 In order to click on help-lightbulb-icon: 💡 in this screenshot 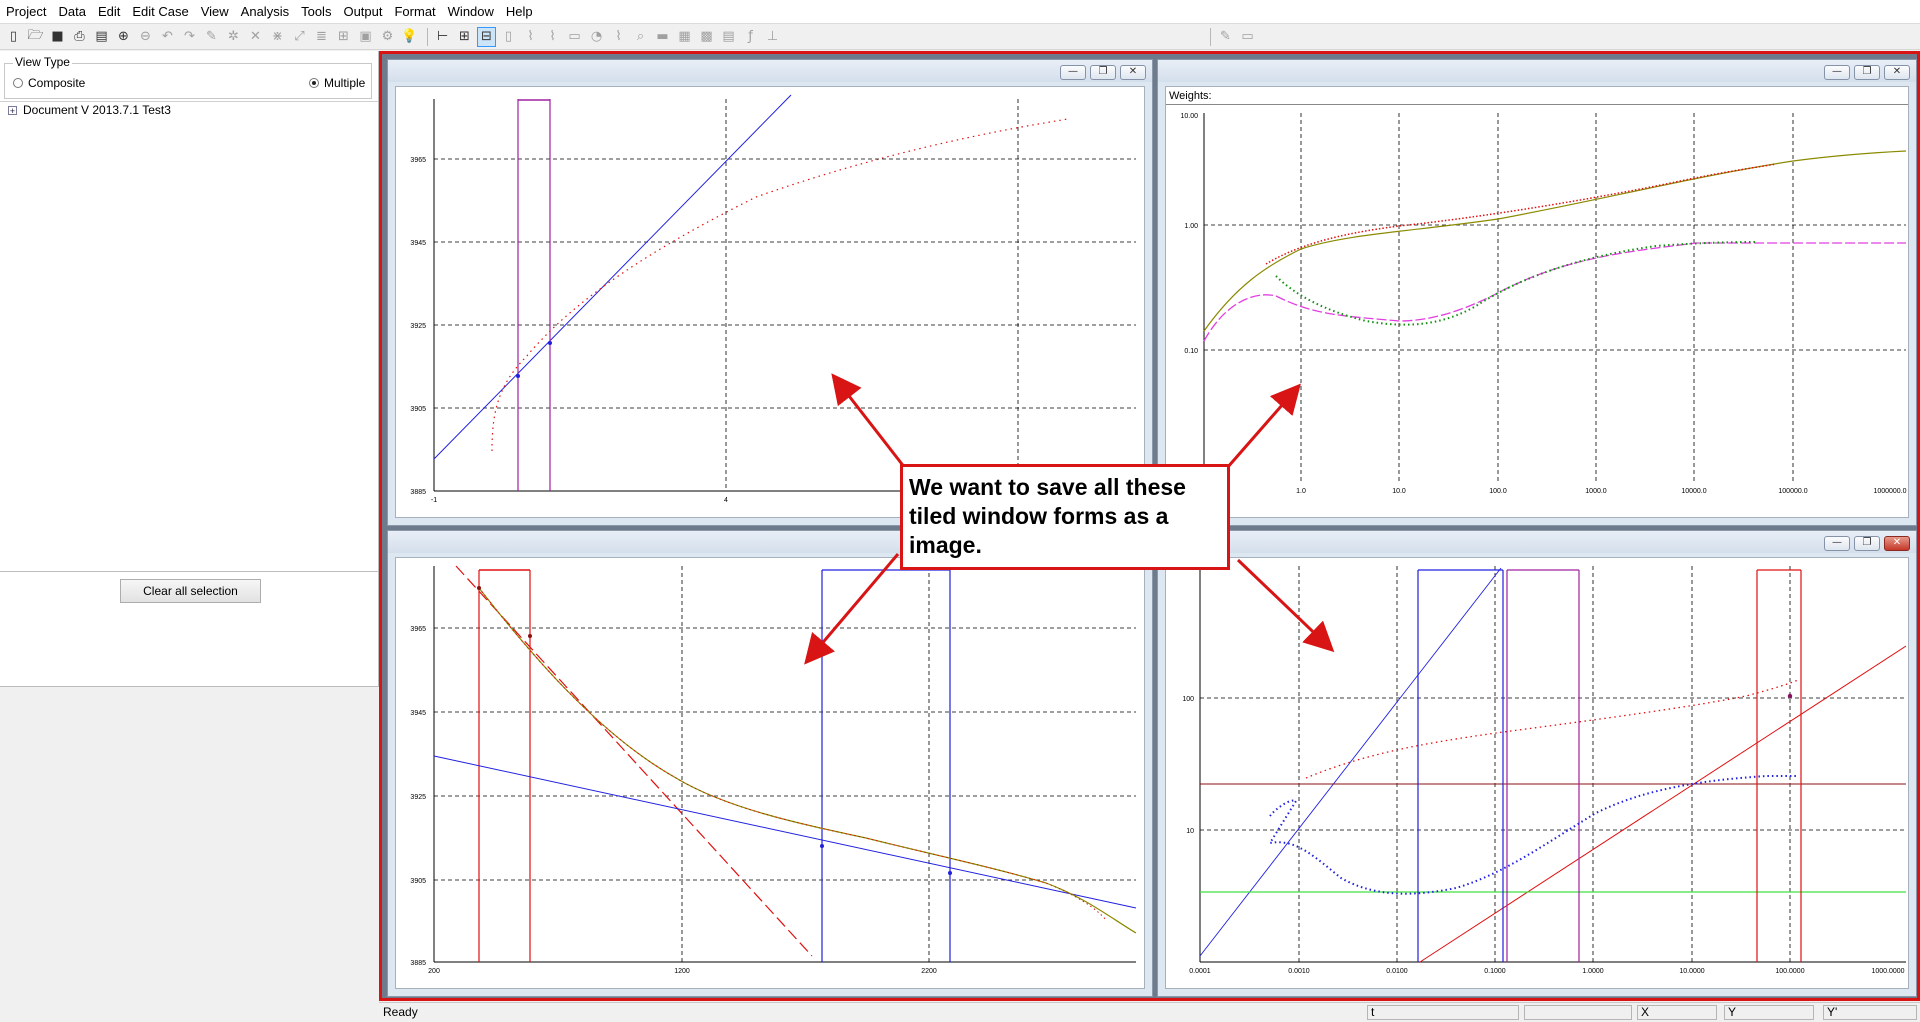, I will do `click(409, 37)`.